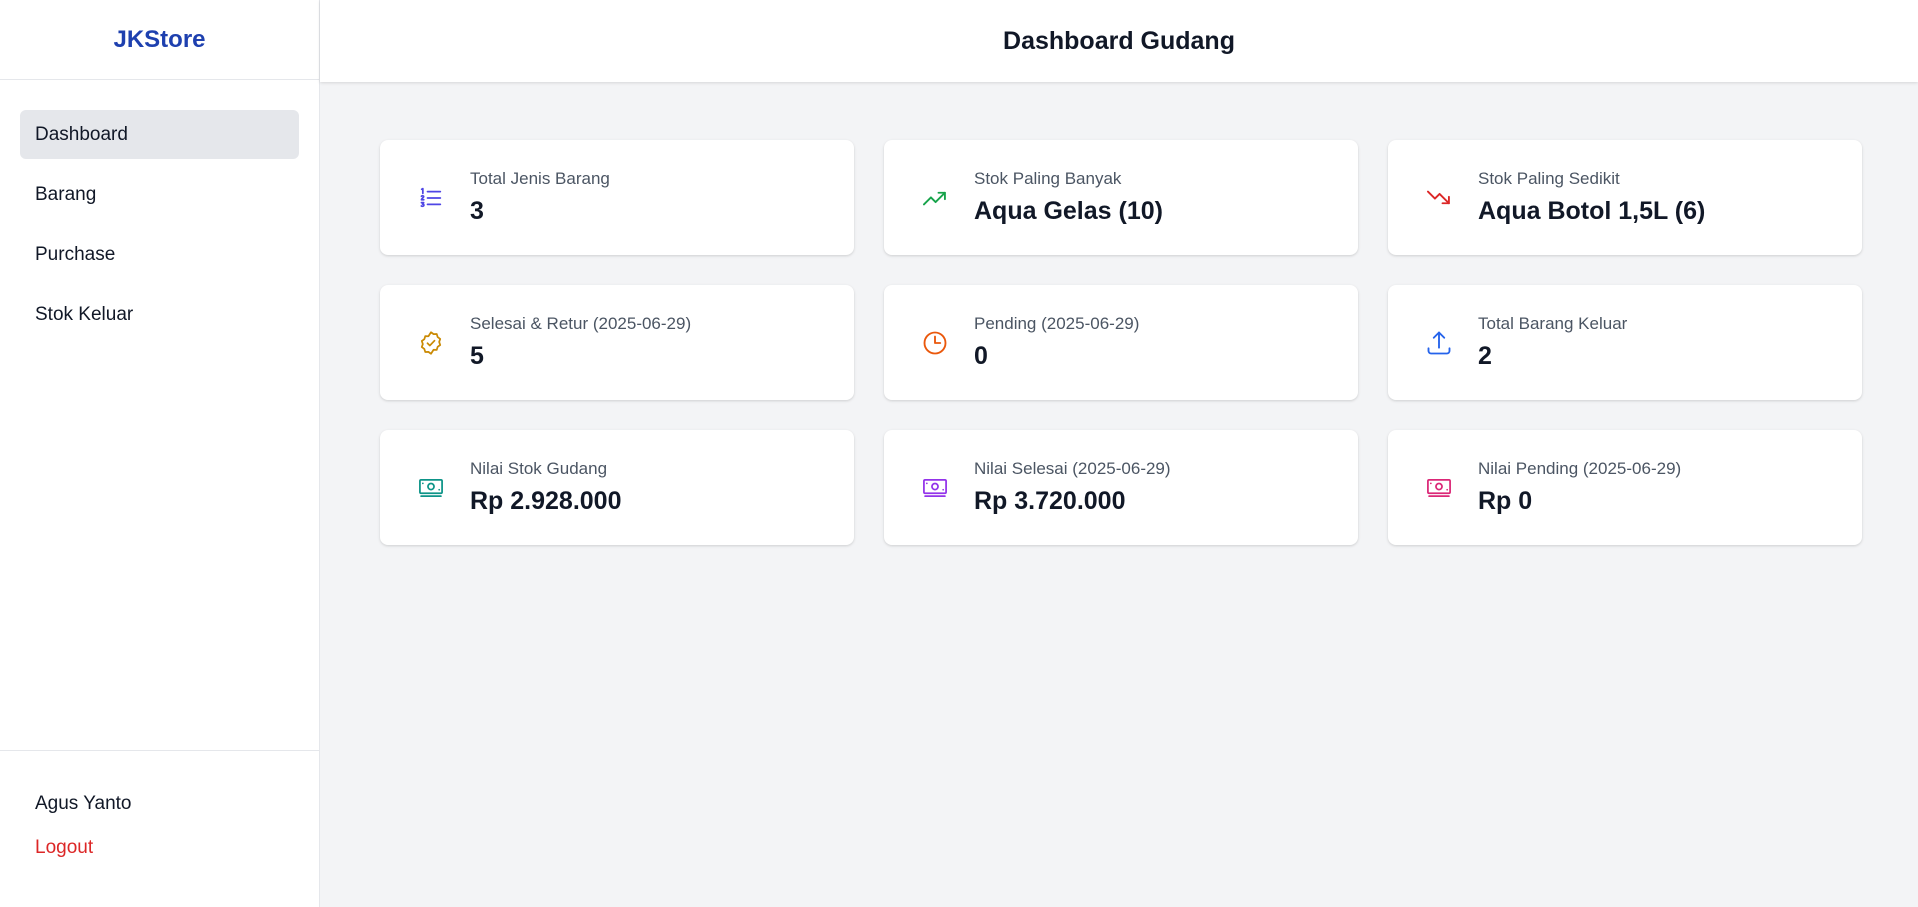  I want to click on stat-label: Total Barang Keluar, so click(1553, 323).